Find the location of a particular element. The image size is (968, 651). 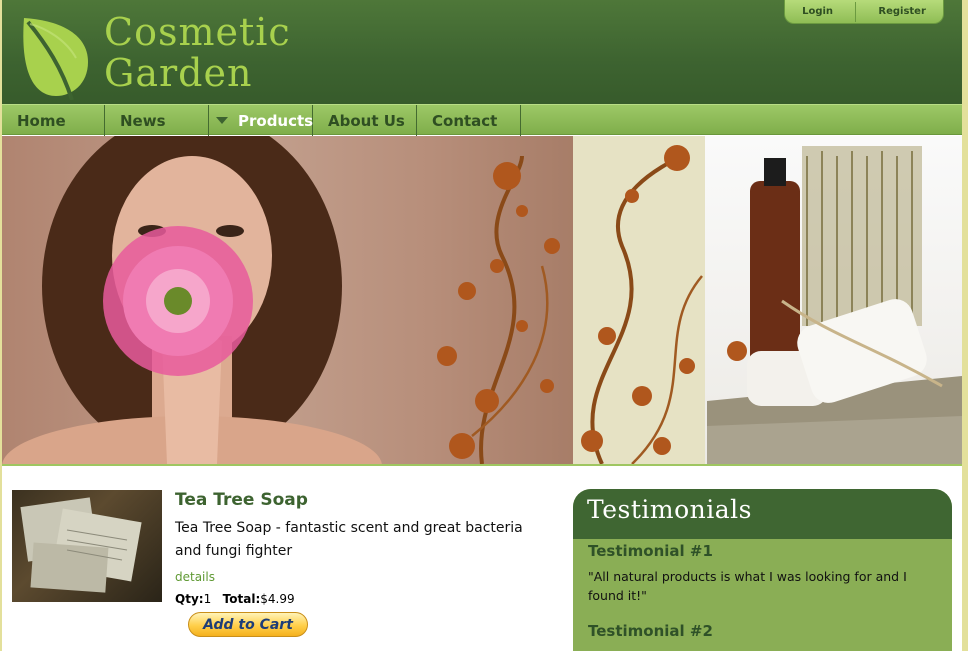

site-logo: Cosmetic Garden is located at coordinates (197, 53).